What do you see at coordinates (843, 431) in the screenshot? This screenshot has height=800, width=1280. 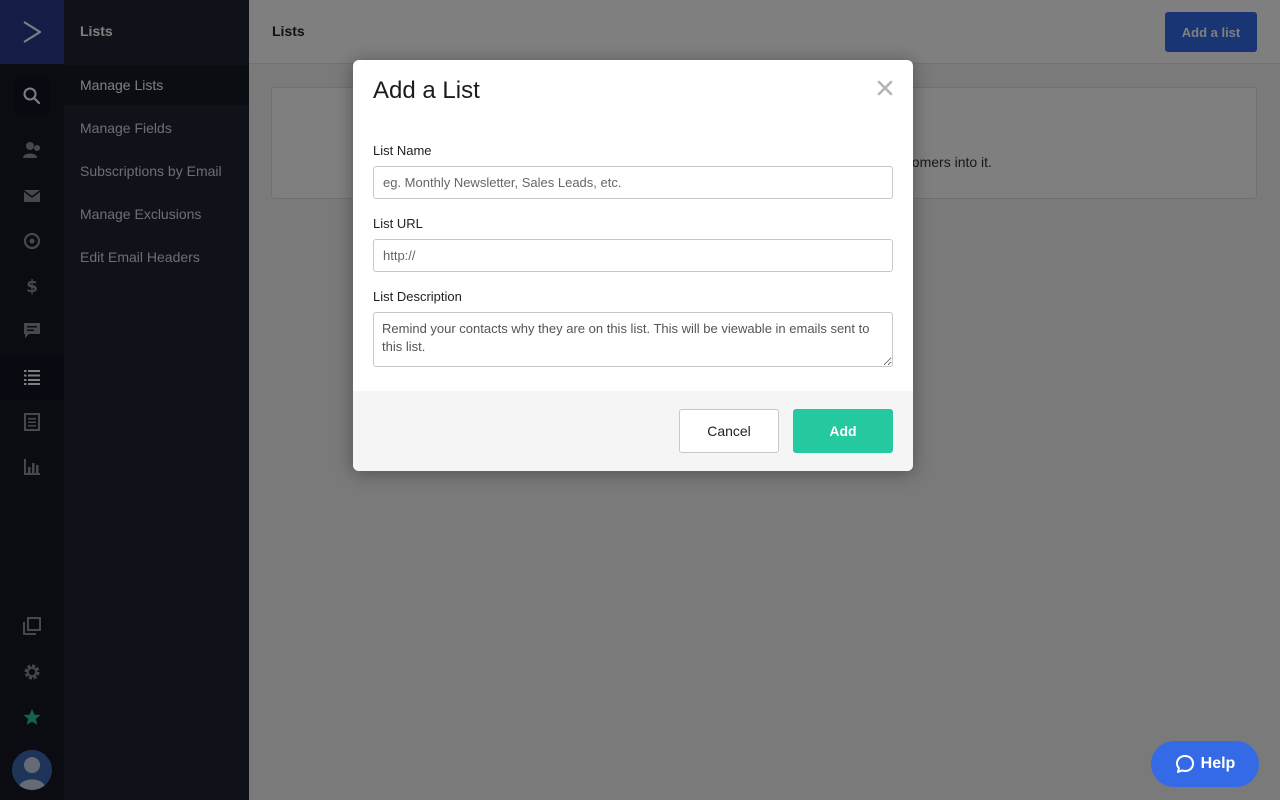 I see `add-button: Add` at bounding box center [843, 431].